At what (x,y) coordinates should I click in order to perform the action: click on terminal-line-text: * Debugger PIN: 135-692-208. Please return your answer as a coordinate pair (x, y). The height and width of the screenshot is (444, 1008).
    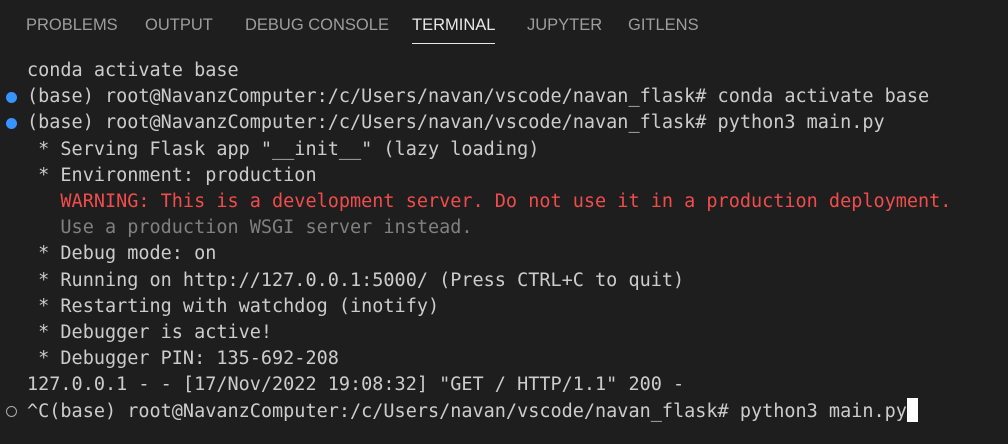
    Looking at the image, I should click on (183, 359).